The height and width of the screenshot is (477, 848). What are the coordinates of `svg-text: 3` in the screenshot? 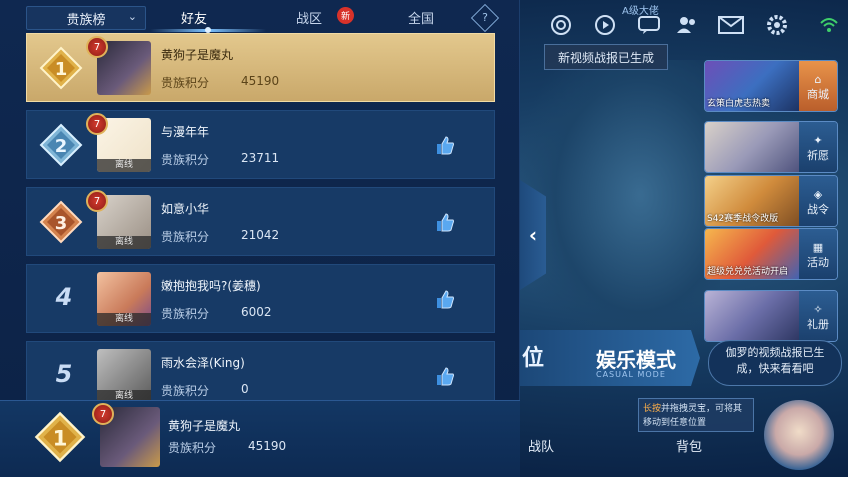 It's located at (61, 223).